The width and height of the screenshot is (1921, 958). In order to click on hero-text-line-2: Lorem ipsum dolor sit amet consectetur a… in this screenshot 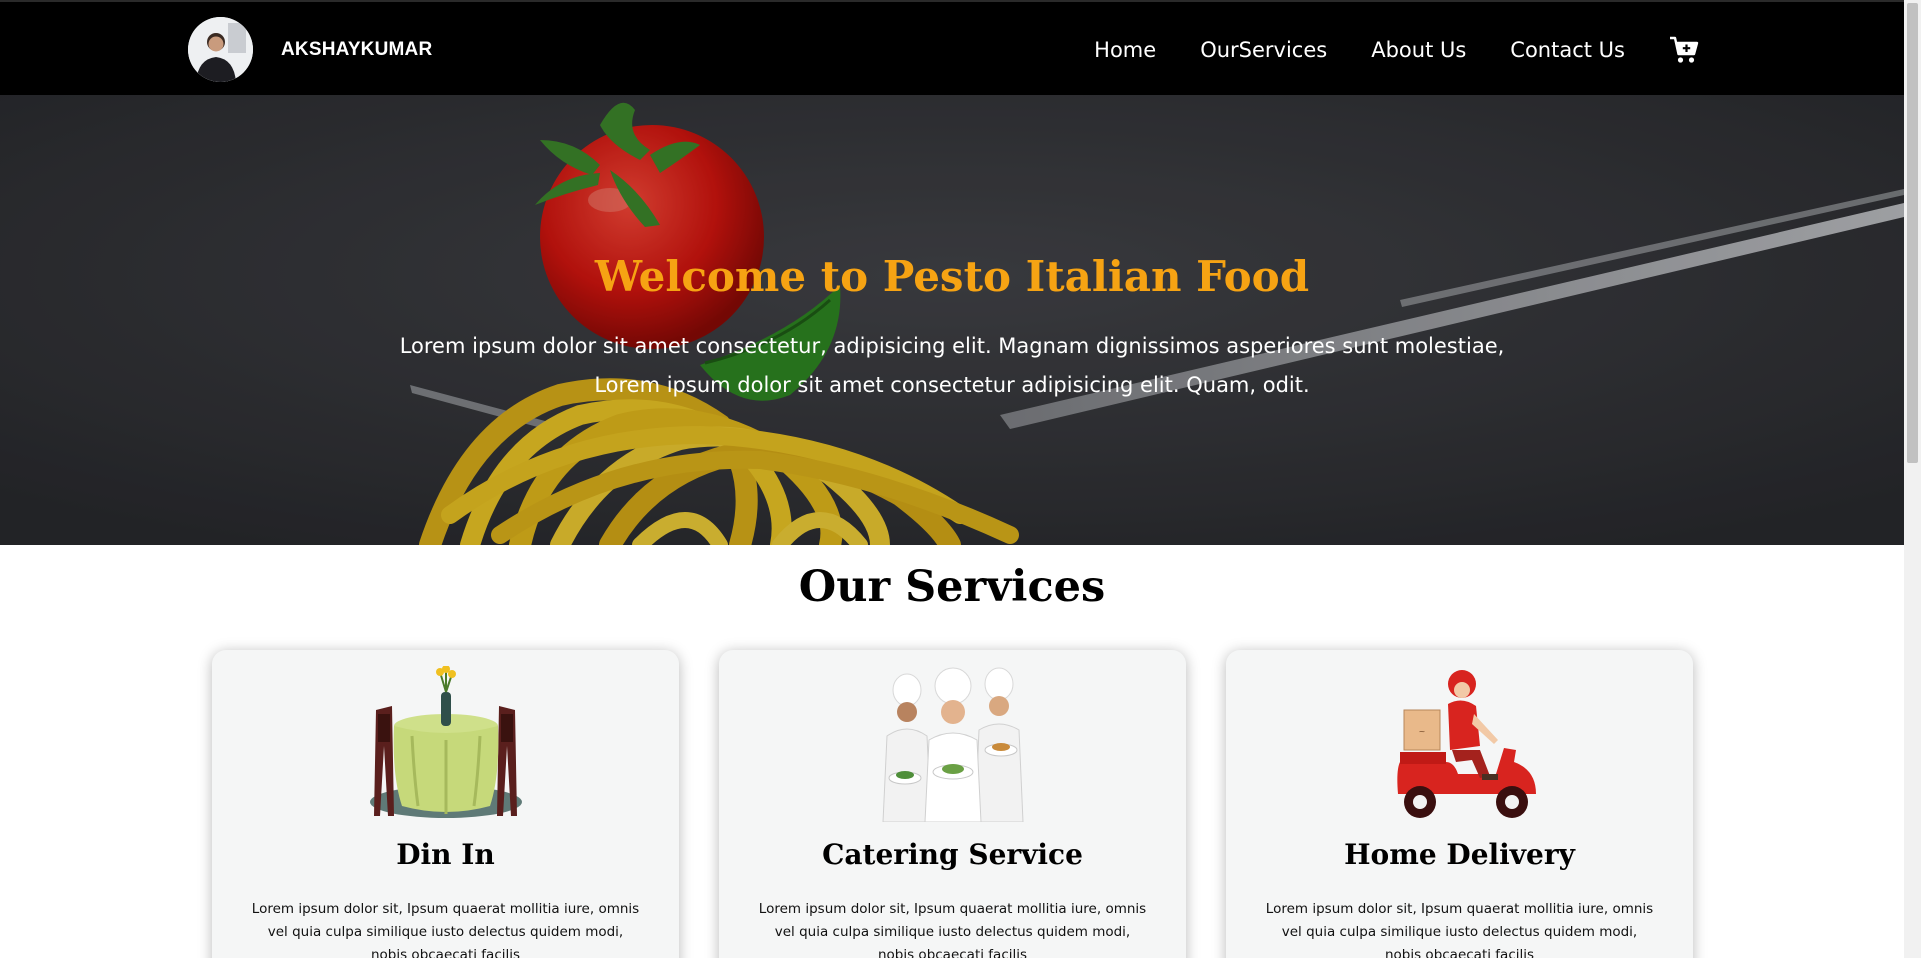, I will do `click(952, 385)`.